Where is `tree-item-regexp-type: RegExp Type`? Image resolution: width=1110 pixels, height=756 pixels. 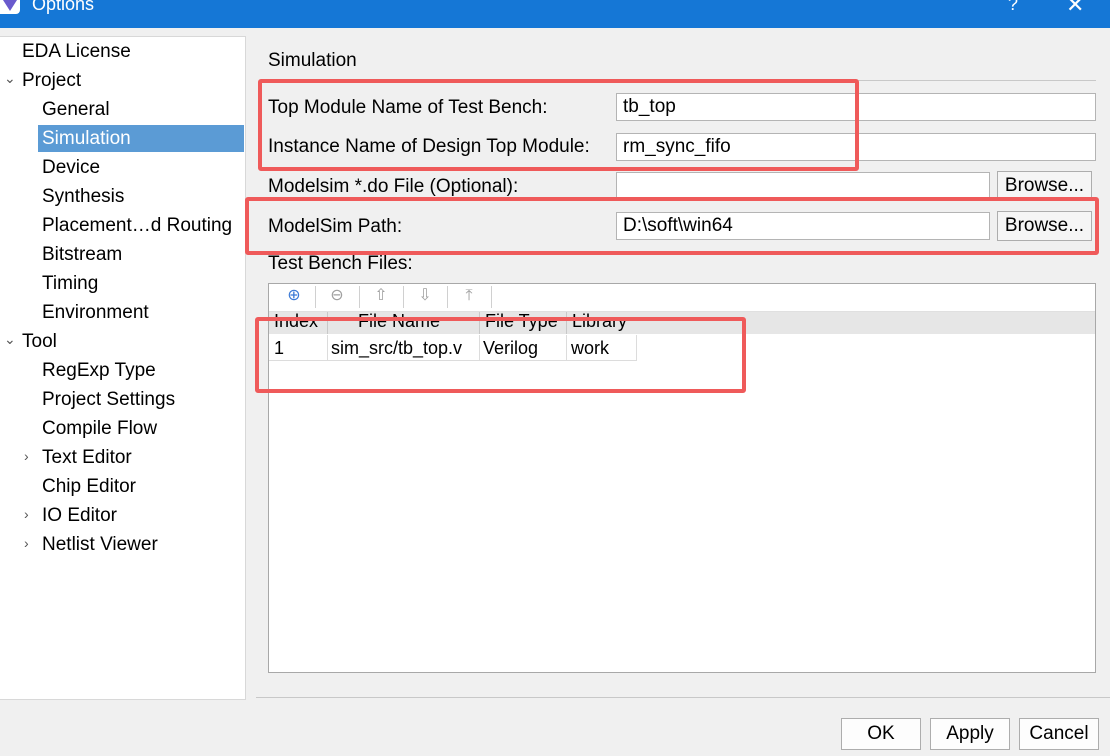 tree-item-regexp-type: RegExp Type is located at coordinates (99, 370).